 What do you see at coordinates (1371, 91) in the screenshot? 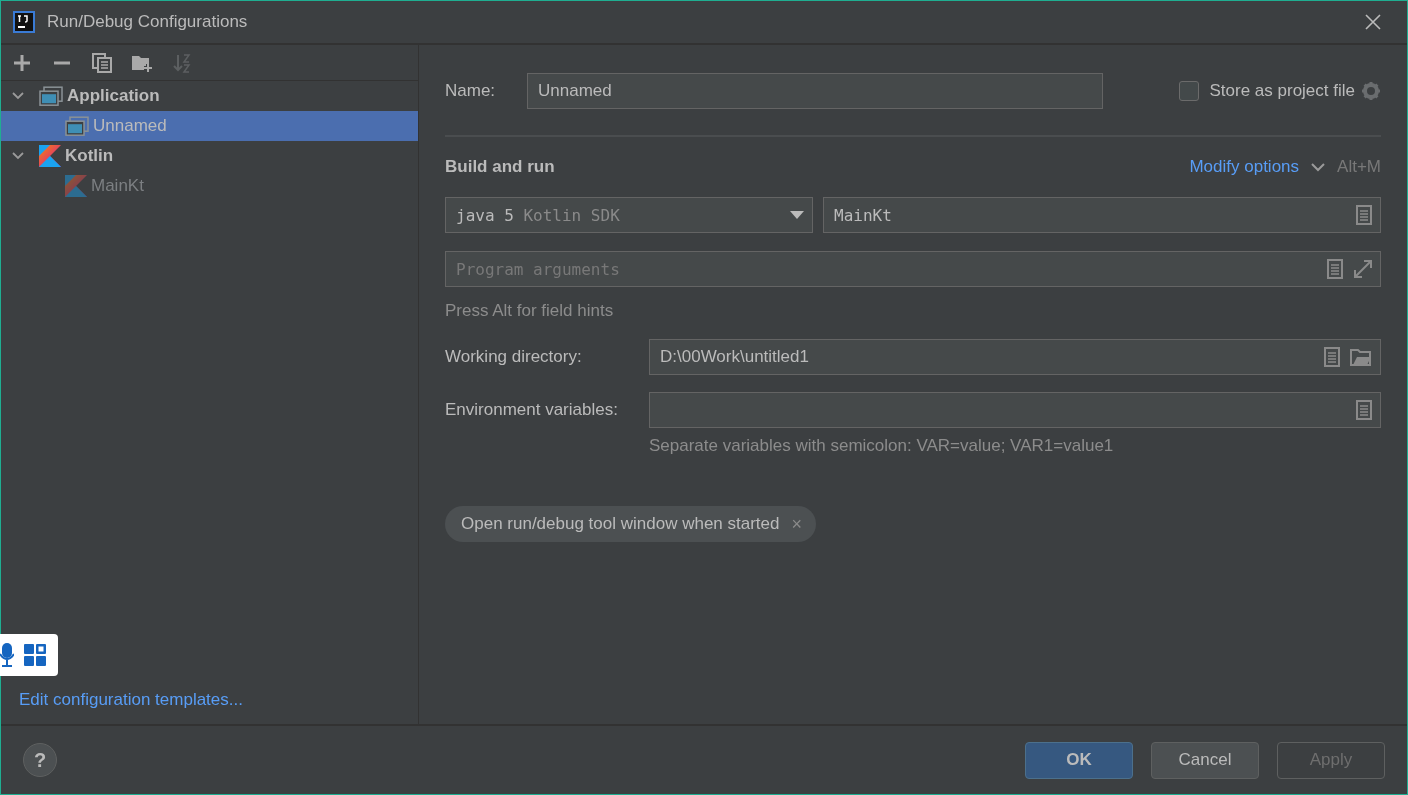
I see `gear-icon` at bounding box center [1371, 91].